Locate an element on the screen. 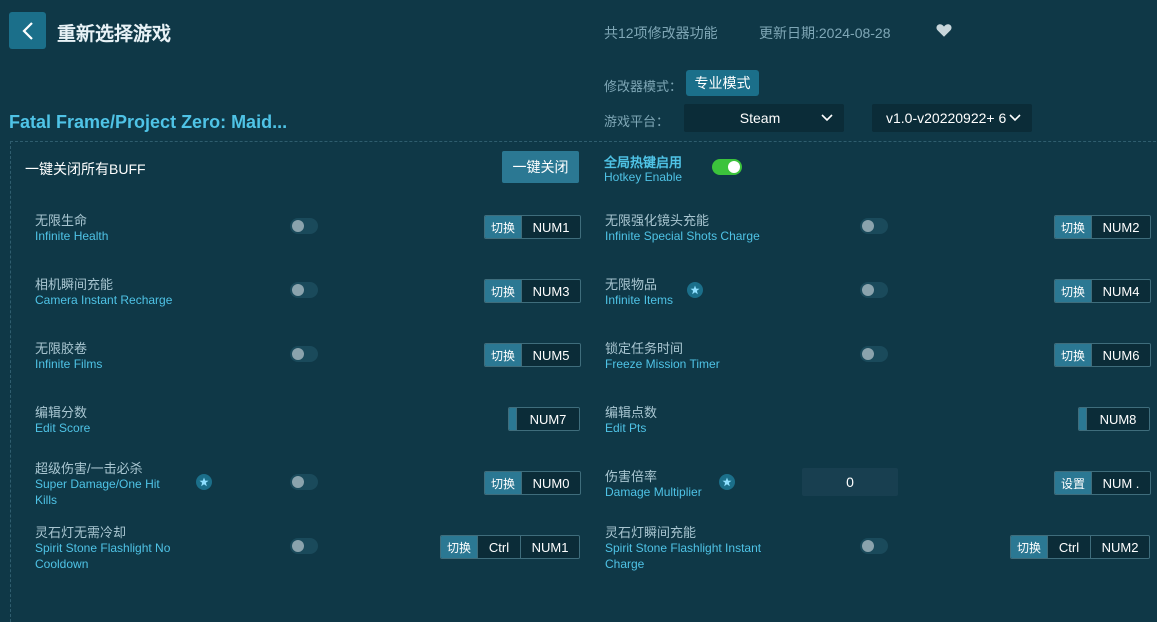  hotkey-group: 切换 NUM3 is located at coordinates (533, 291).